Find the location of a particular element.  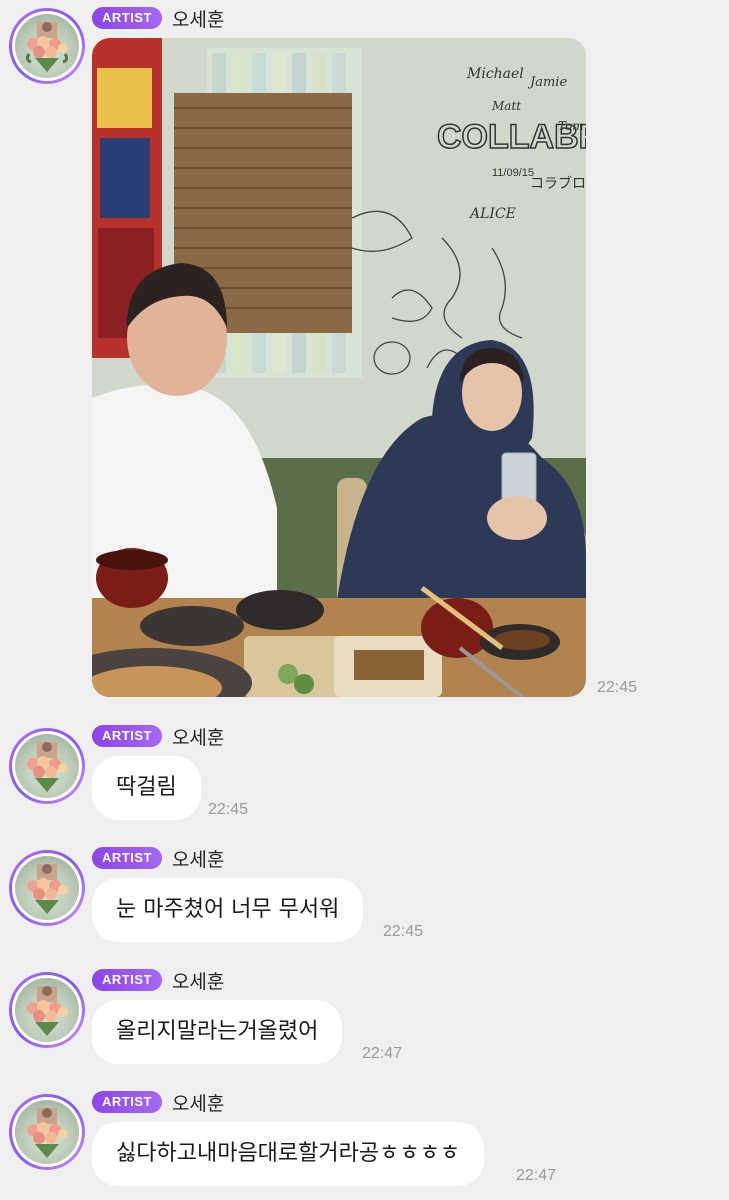

wall-signature-alice: ALICE is located at coordinates (492, 214).